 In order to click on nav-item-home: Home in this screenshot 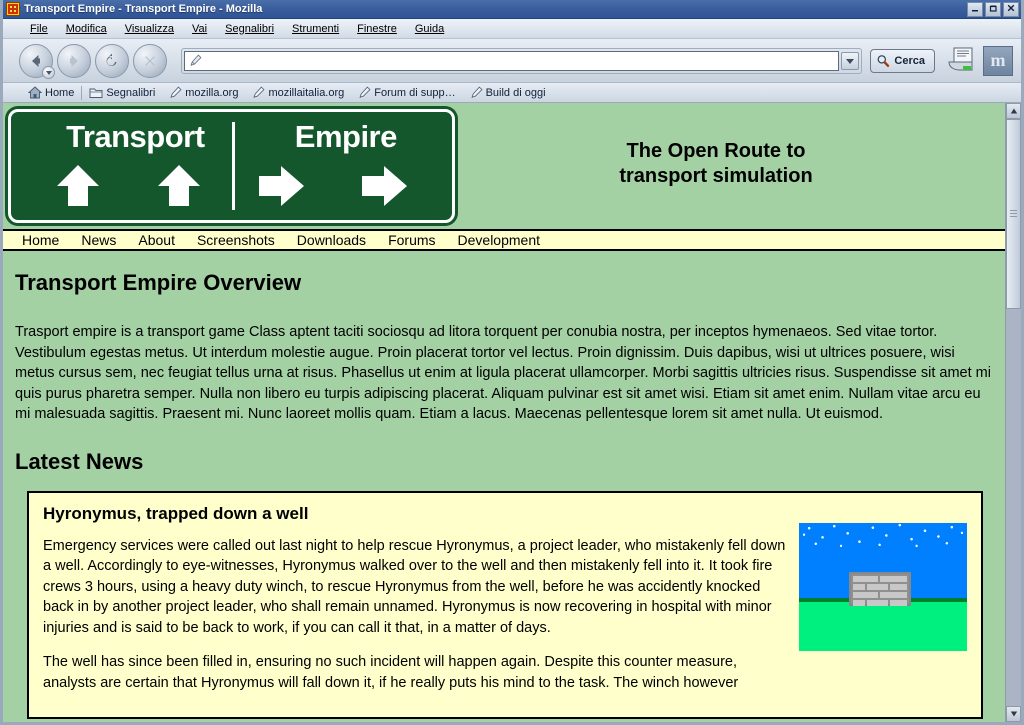, I will do `click(40, 240)`.